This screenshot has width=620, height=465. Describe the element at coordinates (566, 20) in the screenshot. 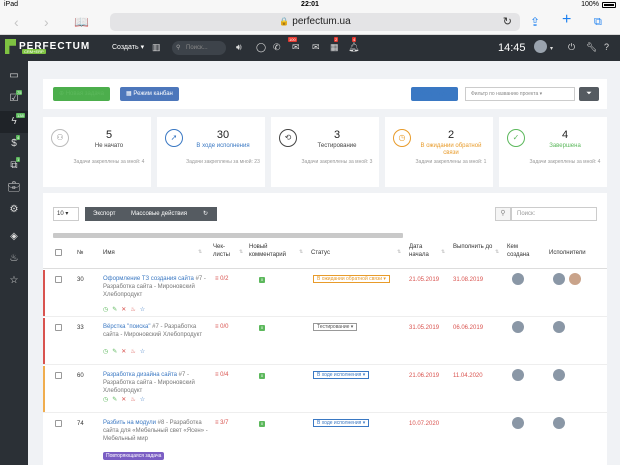

I see `new-tab-icon: +` at that location.